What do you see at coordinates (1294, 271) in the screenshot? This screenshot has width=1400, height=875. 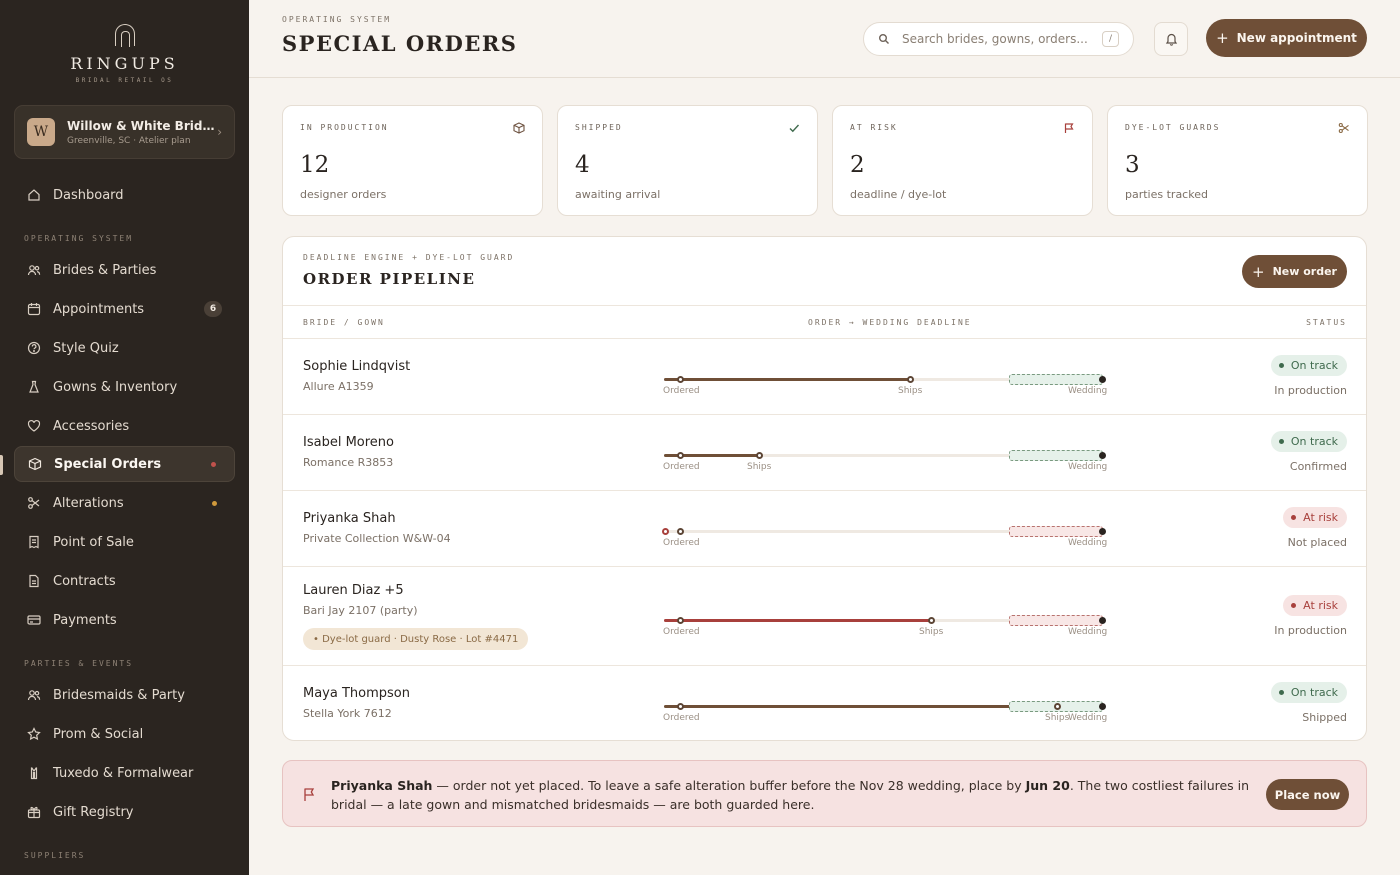 I see `new-order-button: + New order` at bounding box center [1294, 271].